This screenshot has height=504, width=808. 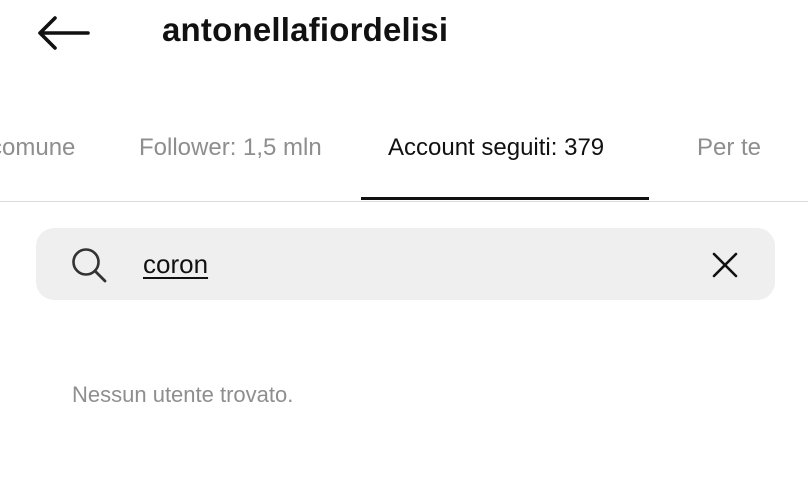 I want to click on arrow-left-icon, so click(x=64, y=33).